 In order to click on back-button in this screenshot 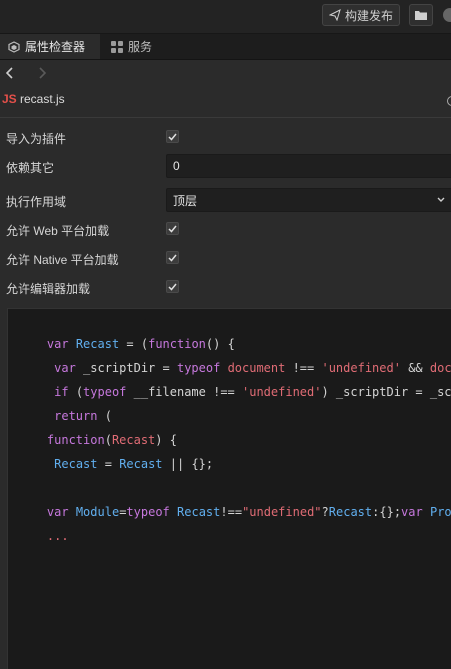, I will do `click(10, 73)`.